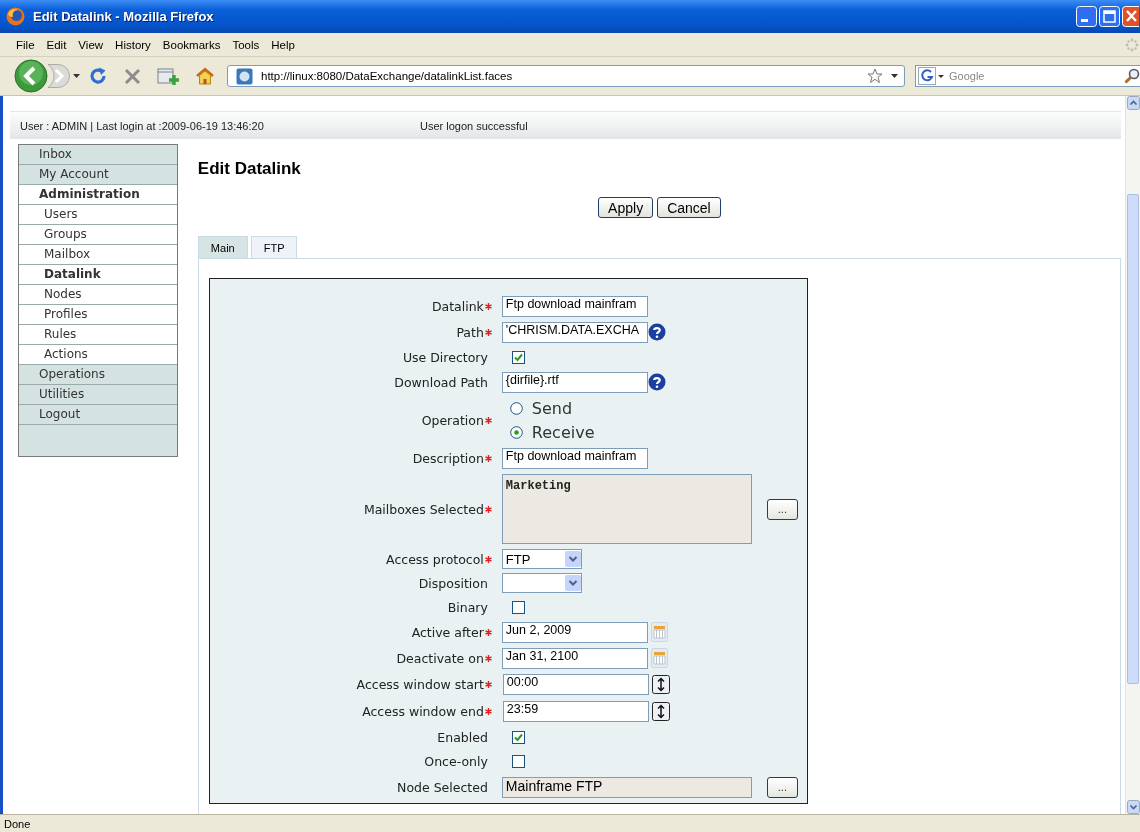  What do you see at coordinates (1133, 807) in the screenshot?
I see `scroll-down-icon` at bounding box center [1133, 807].